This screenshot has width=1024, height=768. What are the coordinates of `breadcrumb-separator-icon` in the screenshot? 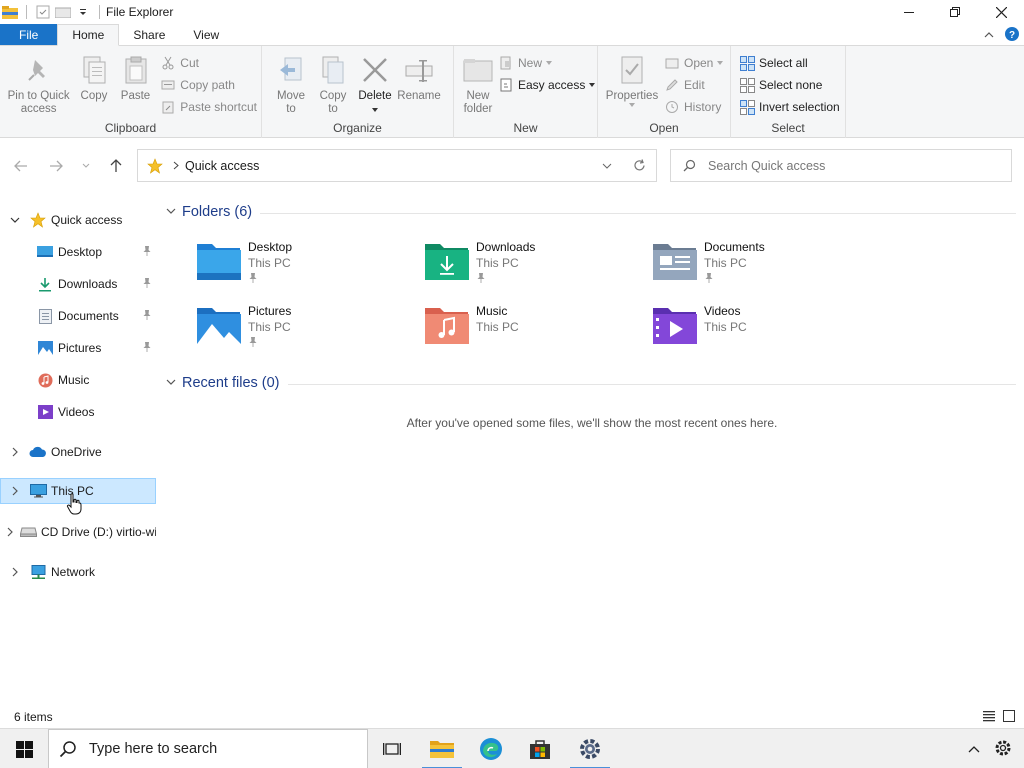 It's located at (176, 166).